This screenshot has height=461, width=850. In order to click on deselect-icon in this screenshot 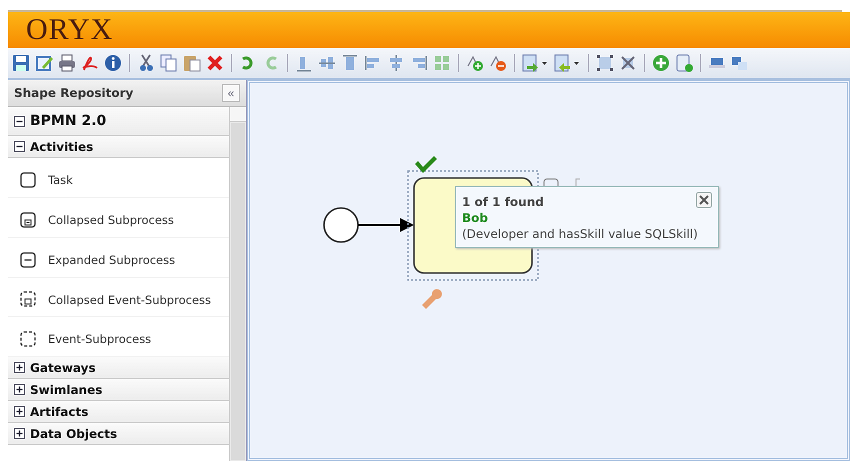, I will do `click(628, 63)`.